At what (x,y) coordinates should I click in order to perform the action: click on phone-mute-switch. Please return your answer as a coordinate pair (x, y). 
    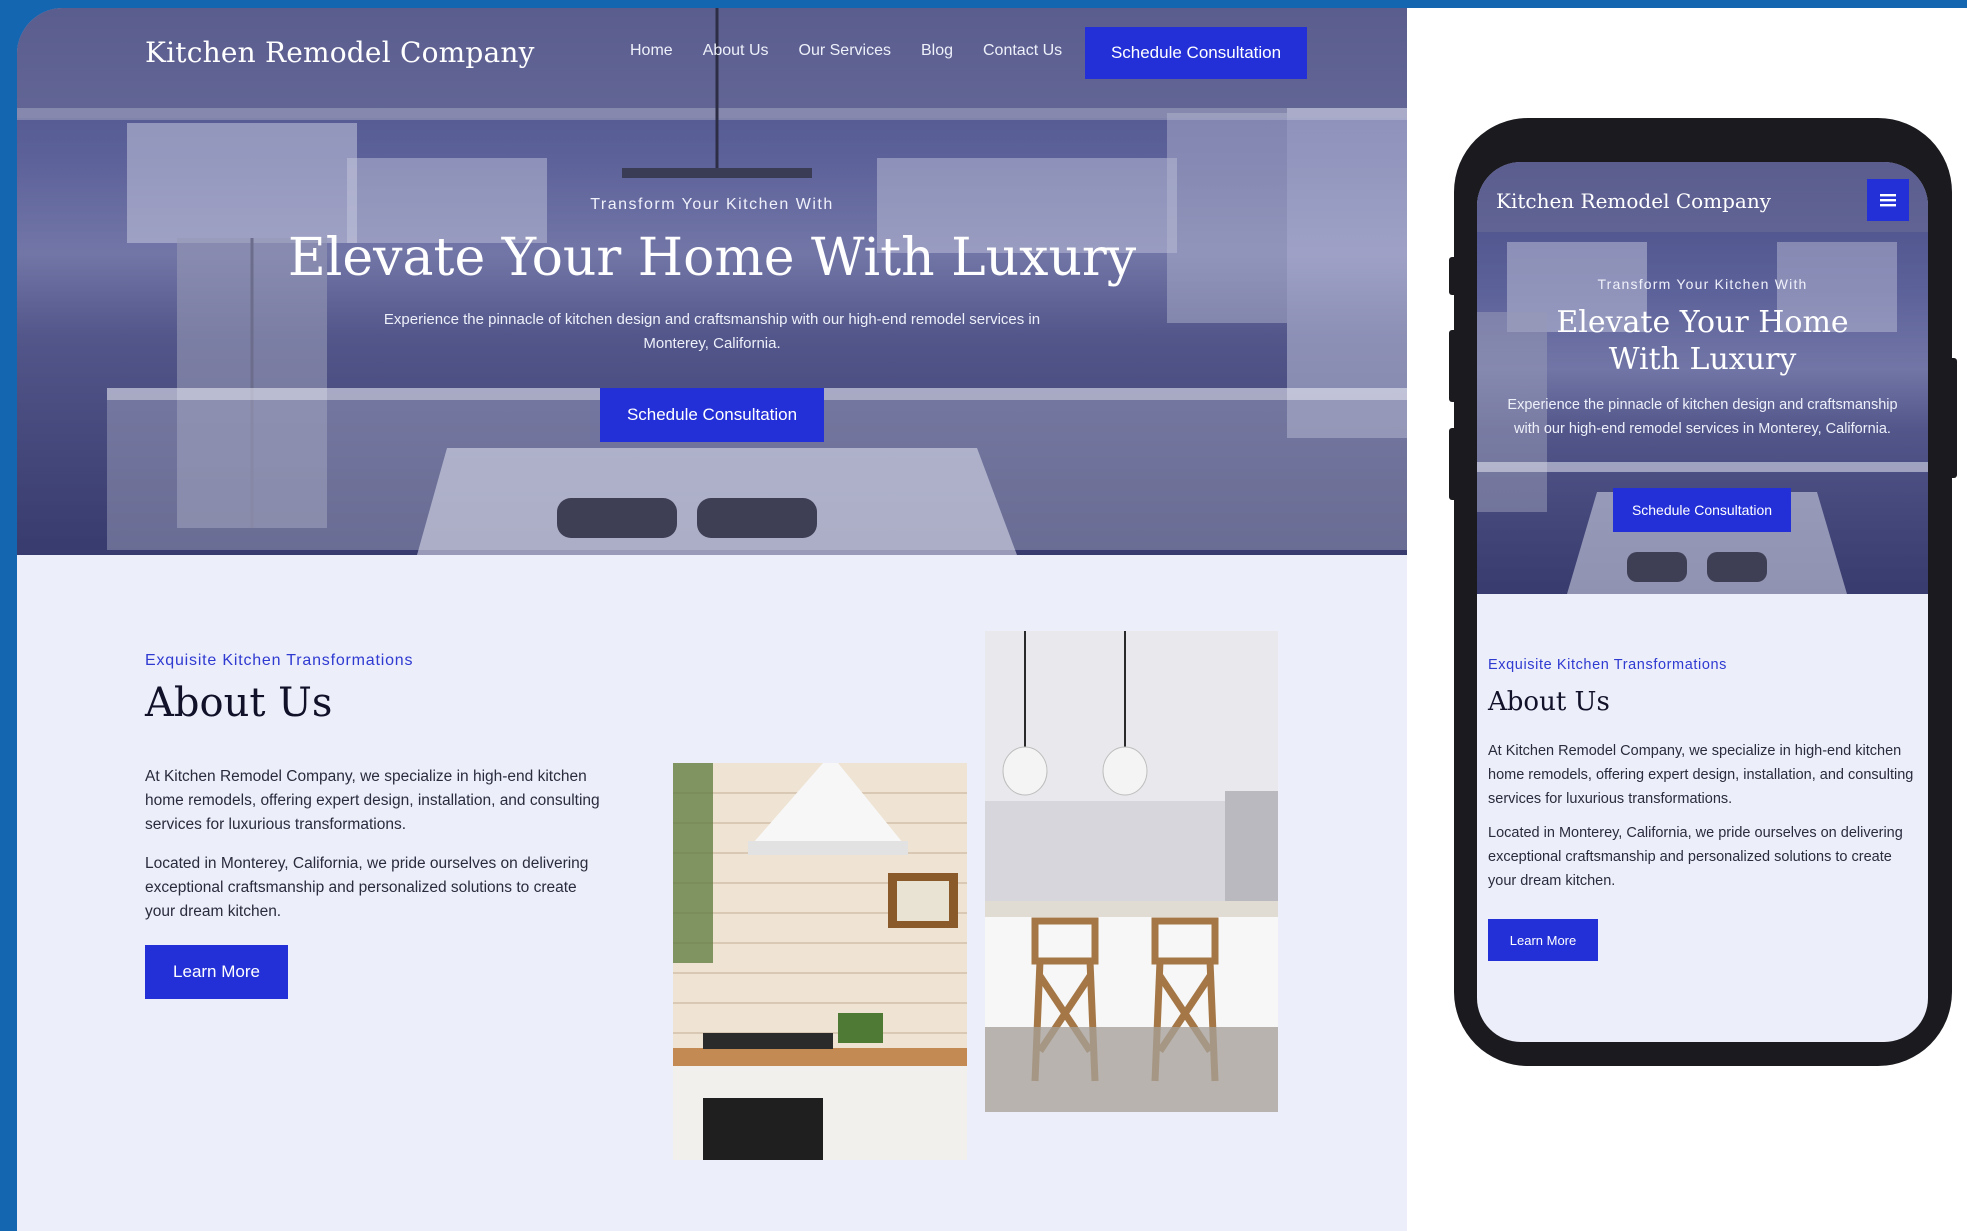
    Looking at the image, I should click on (1453, 276).